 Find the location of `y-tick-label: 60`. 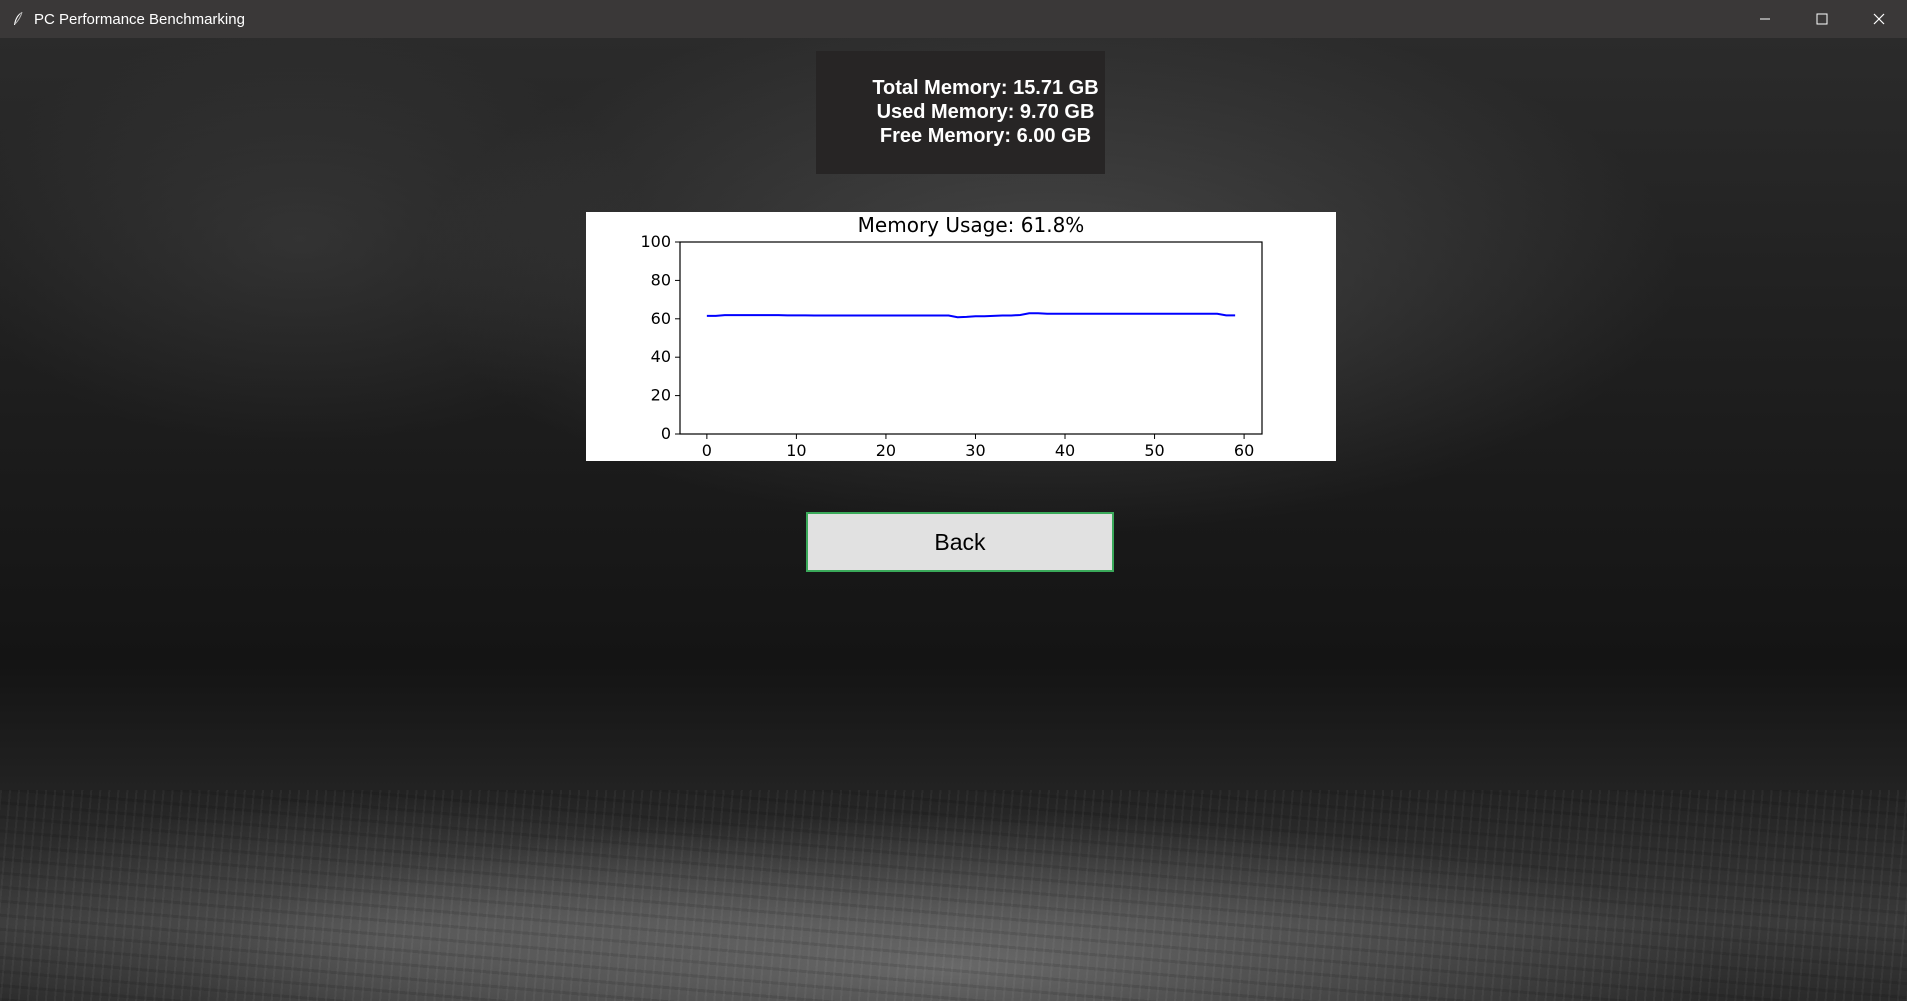

y-tick-label: 60 is located at coordinates (661, 318).